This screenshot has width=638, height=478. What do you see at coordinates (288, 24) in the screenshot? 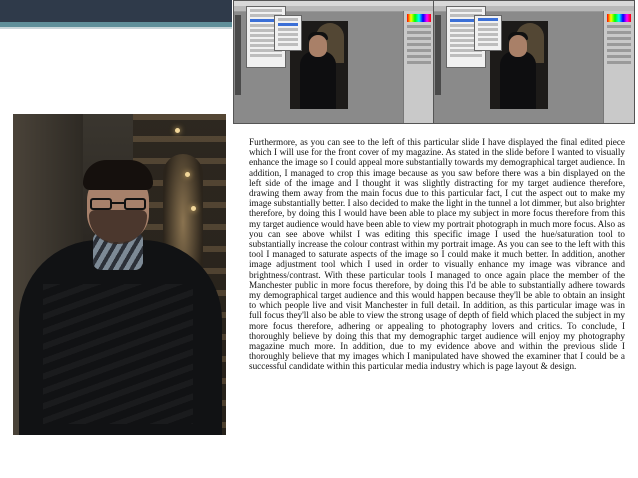
I see `menu-item-hue-saturation` at bounding box center [288, 24].